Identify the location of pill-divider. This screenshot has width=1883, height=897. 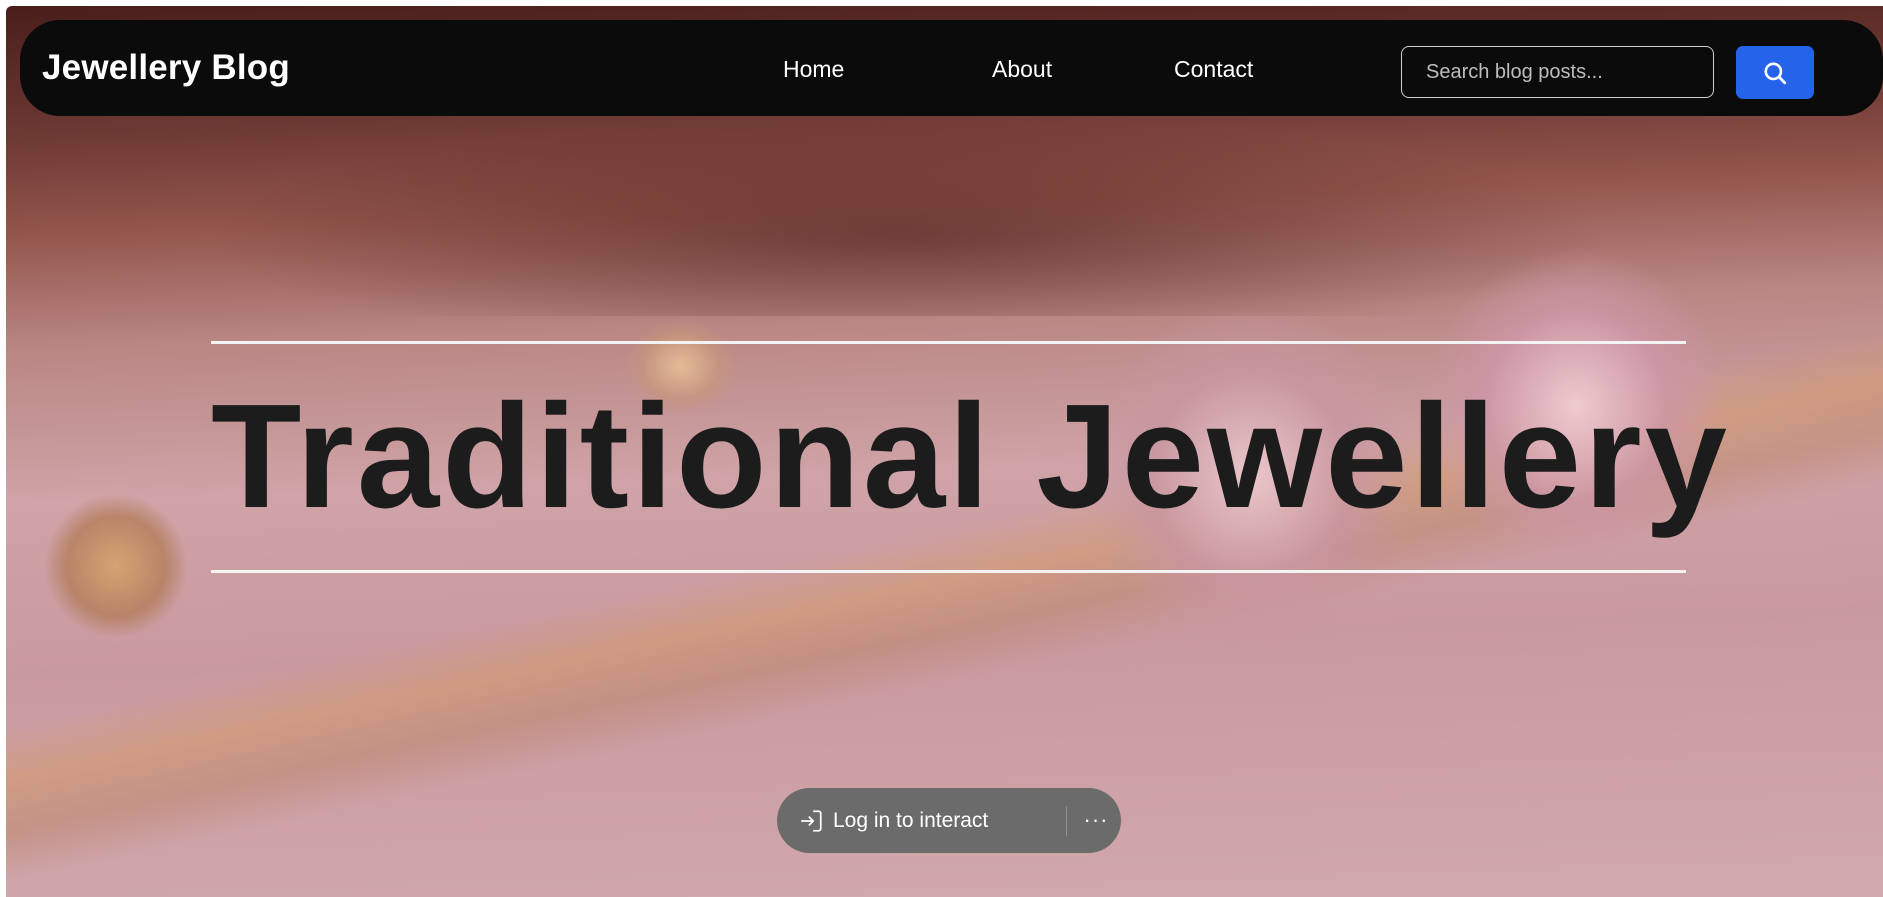
(1066, 821).